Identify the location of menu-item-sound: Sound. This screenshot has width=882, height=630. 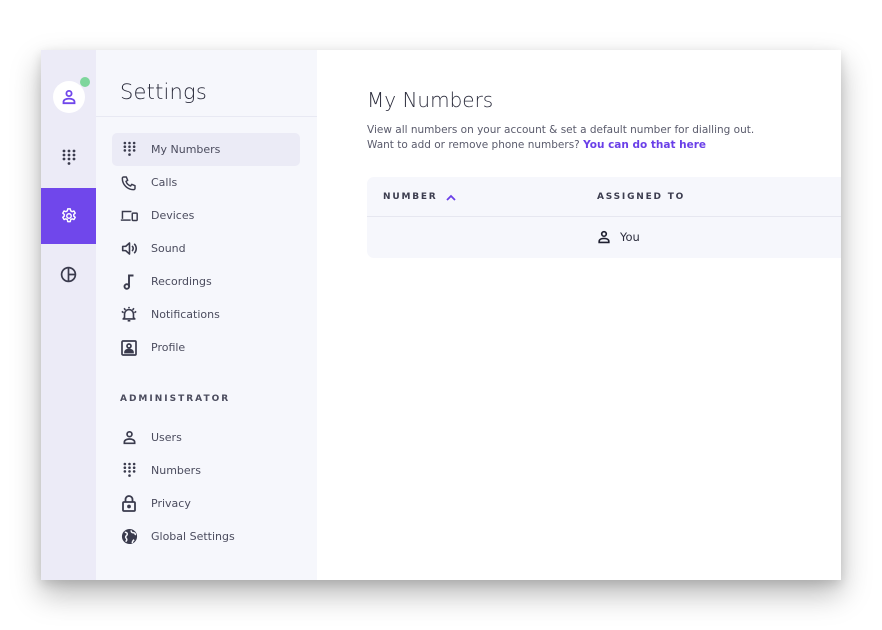
(206, 248).